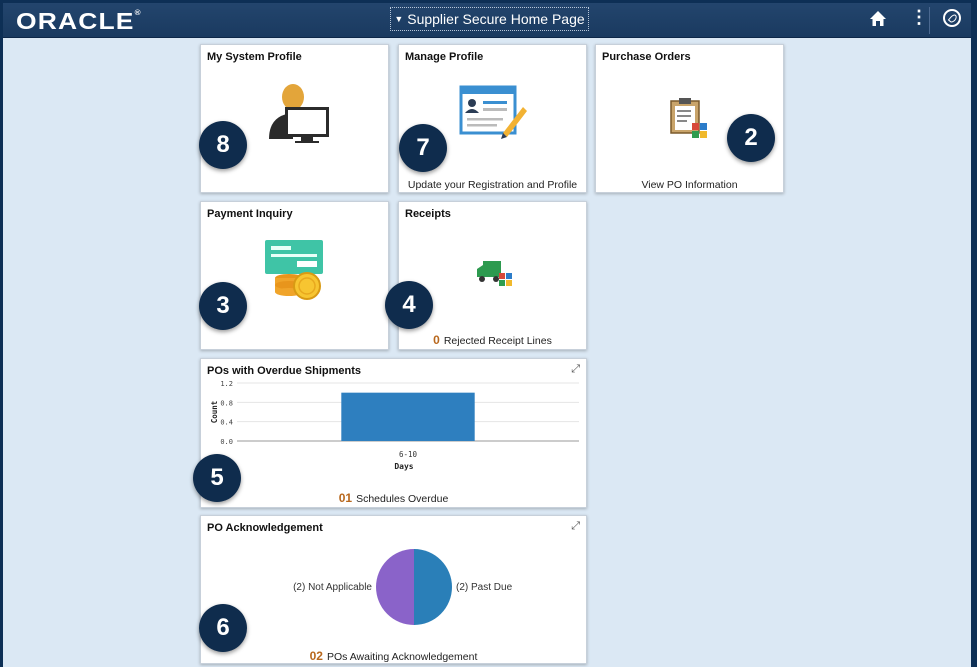 This screenshot has height=667, width=977. Describe the element at coordinates (423, 148) in the screenshot. I see `callout-badge: 7` at that location.